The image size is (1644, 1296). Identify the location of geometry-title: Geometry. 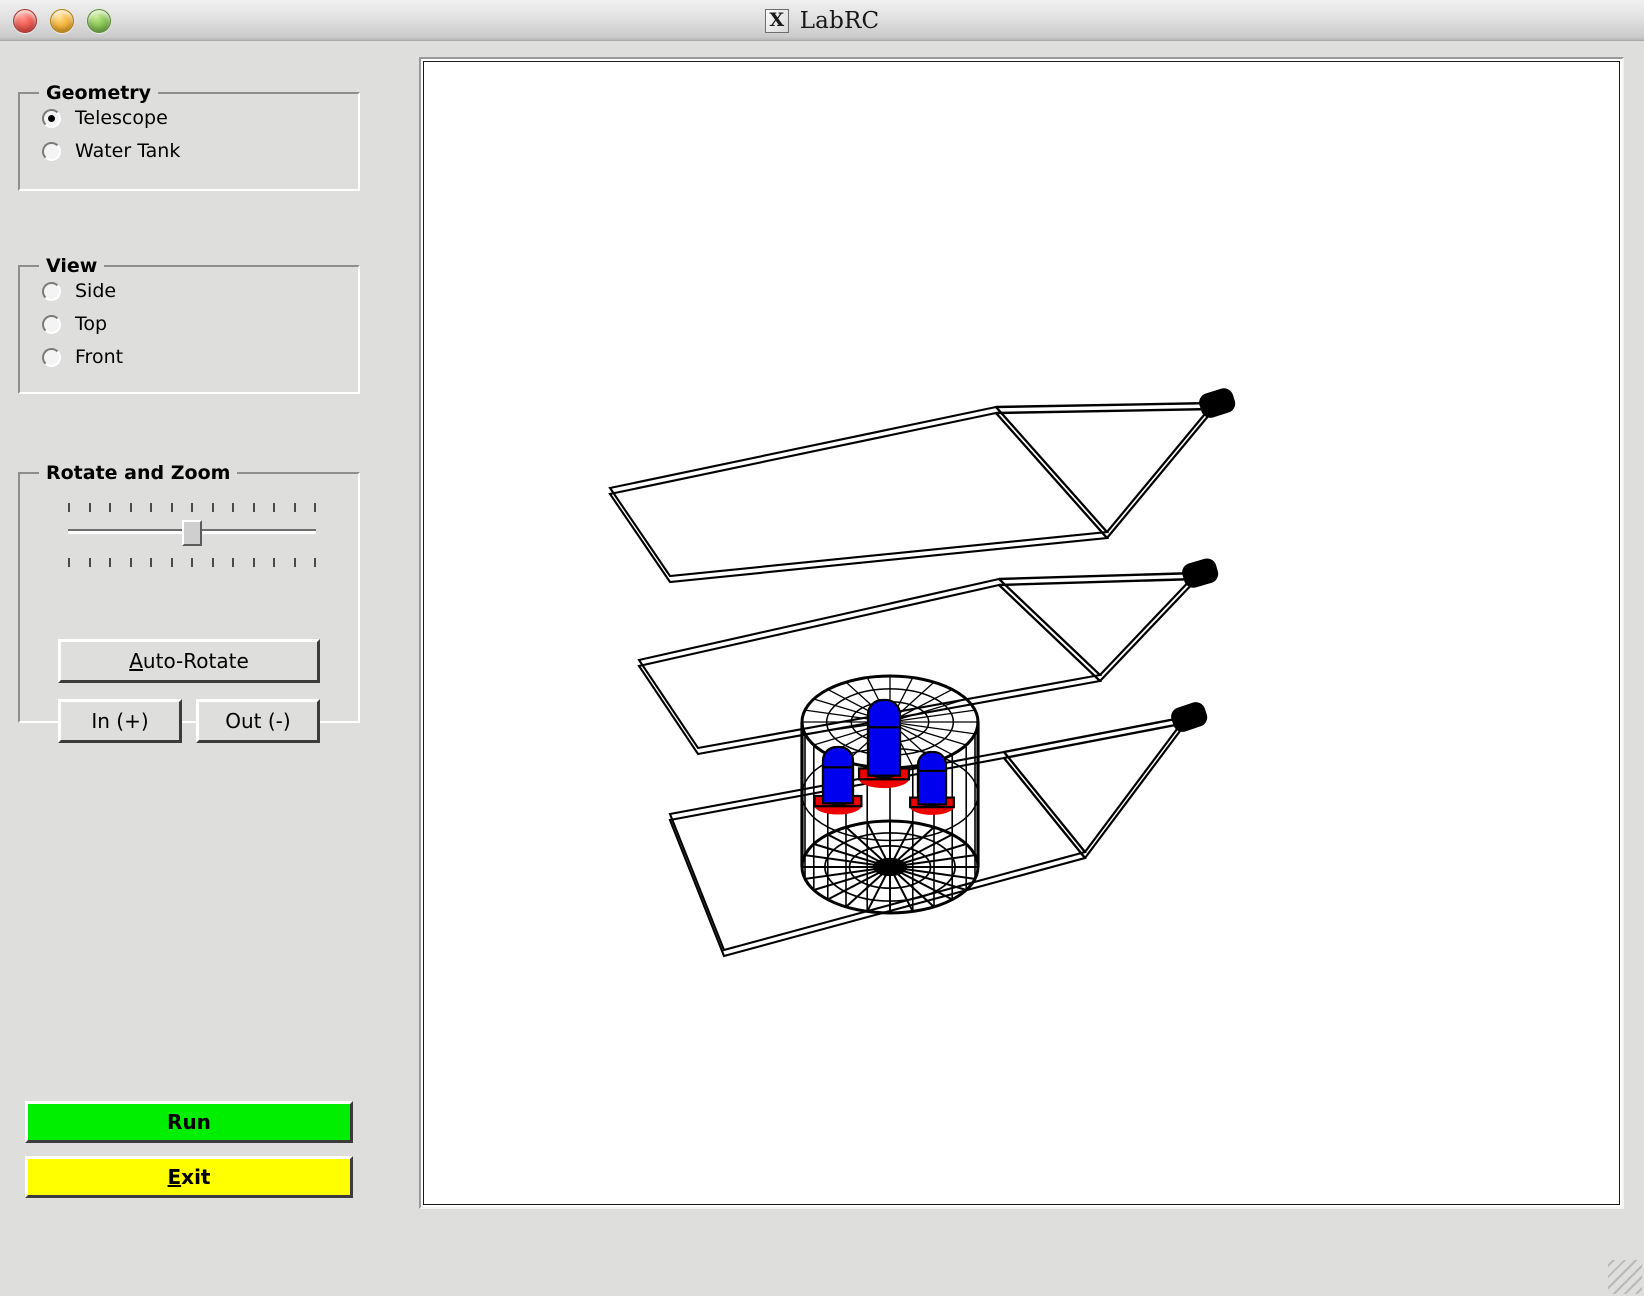
(99, 93).